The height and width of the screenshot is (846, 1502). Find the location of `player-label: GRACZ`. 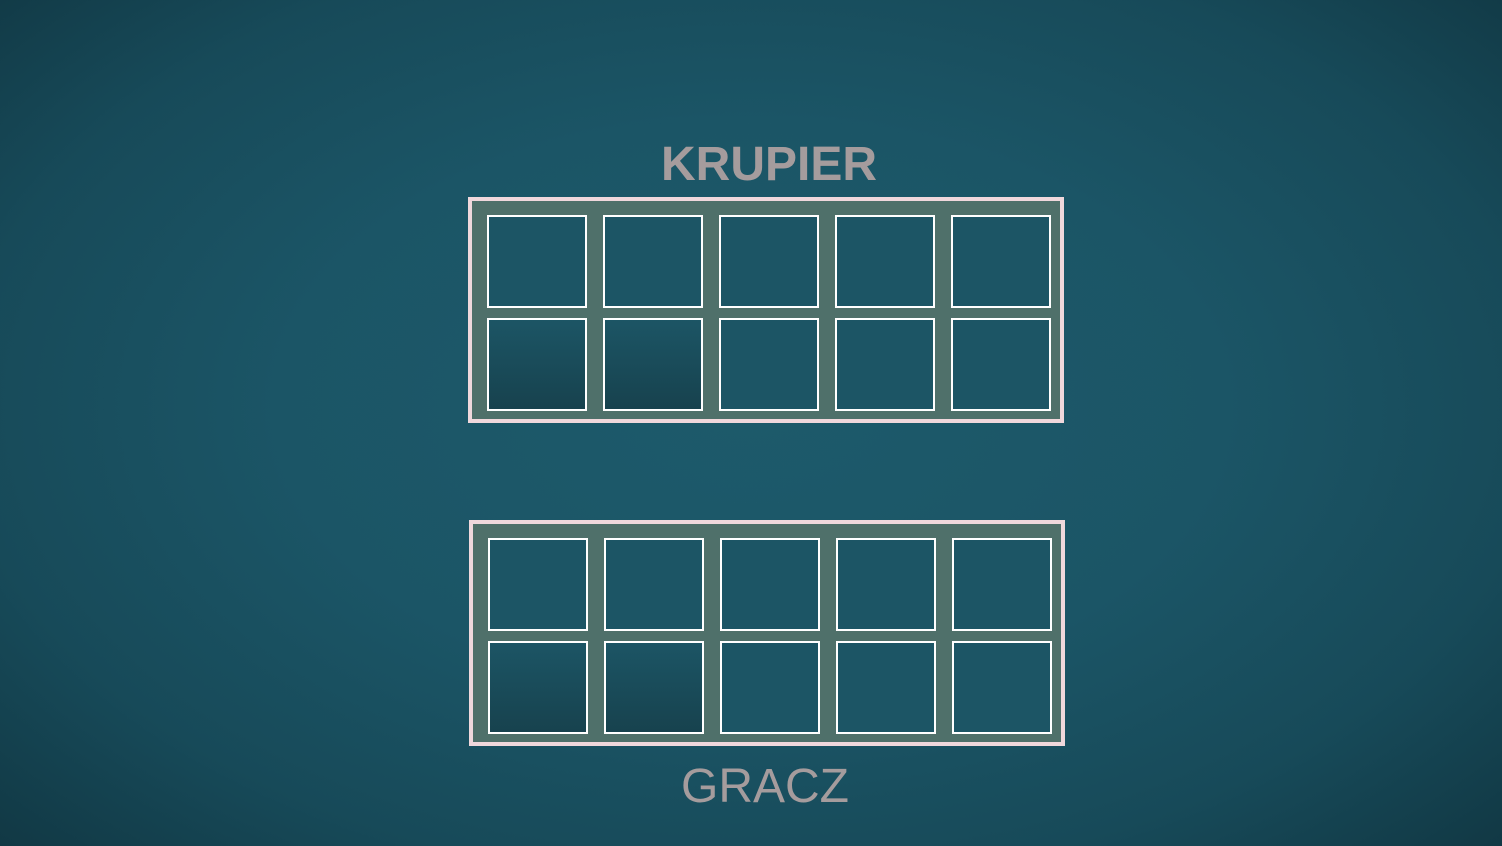

player-label: GRACZ is located at coordinates (765, 786).